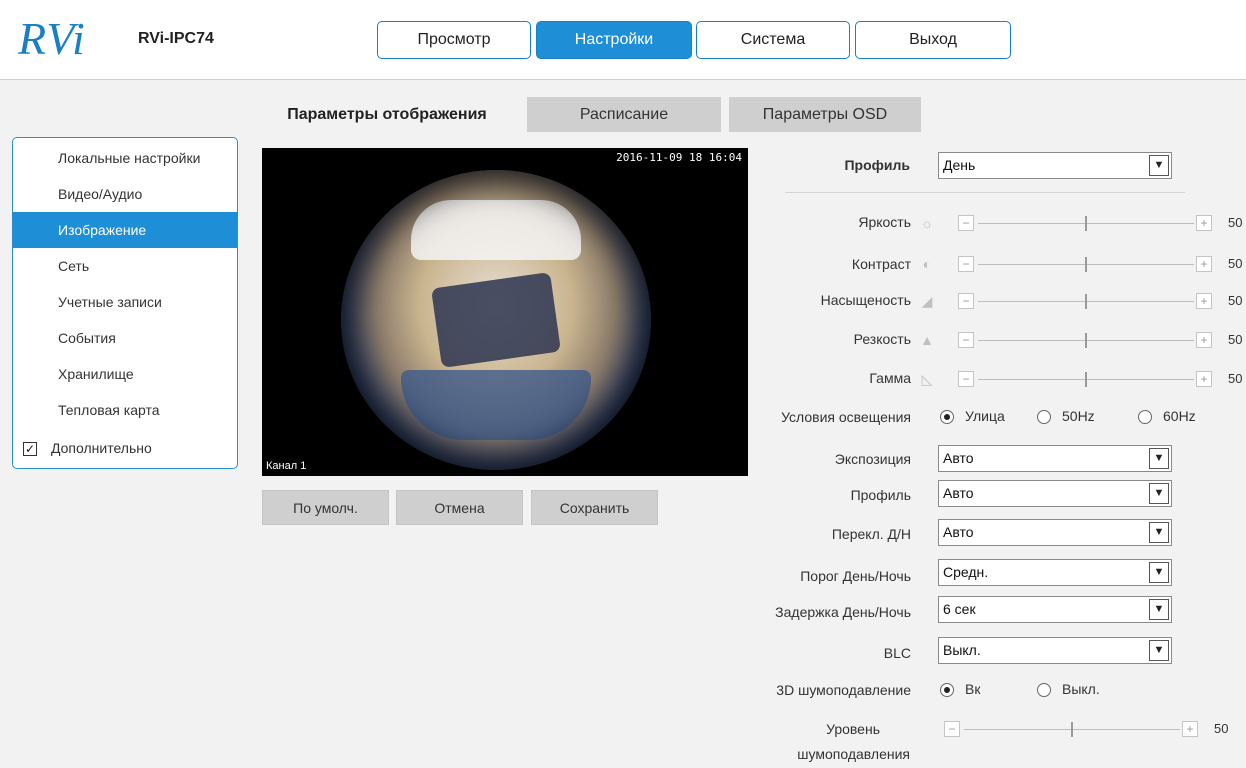 The height and width of the screenshot is (768, 1246). I want to click on saturation-slider: ◢ − + 50, so click(1082, 302).